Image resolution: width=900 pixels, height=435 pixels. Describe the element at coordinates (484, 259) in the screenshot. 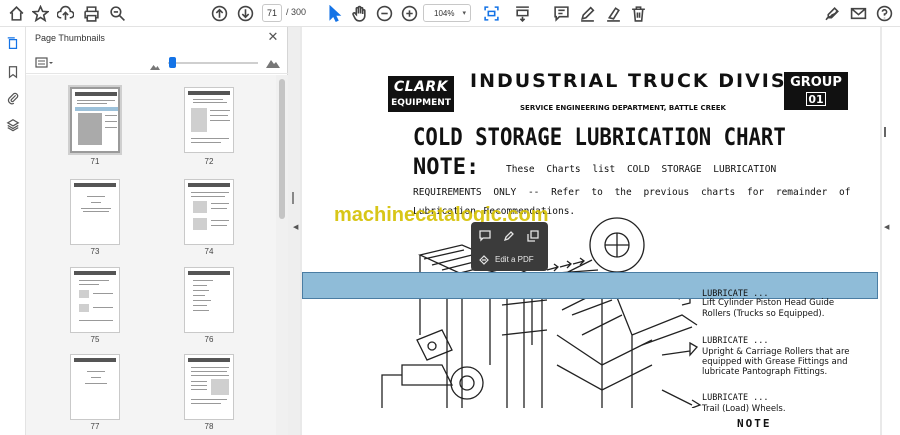

I see `edit-pdf-icon` at that location.